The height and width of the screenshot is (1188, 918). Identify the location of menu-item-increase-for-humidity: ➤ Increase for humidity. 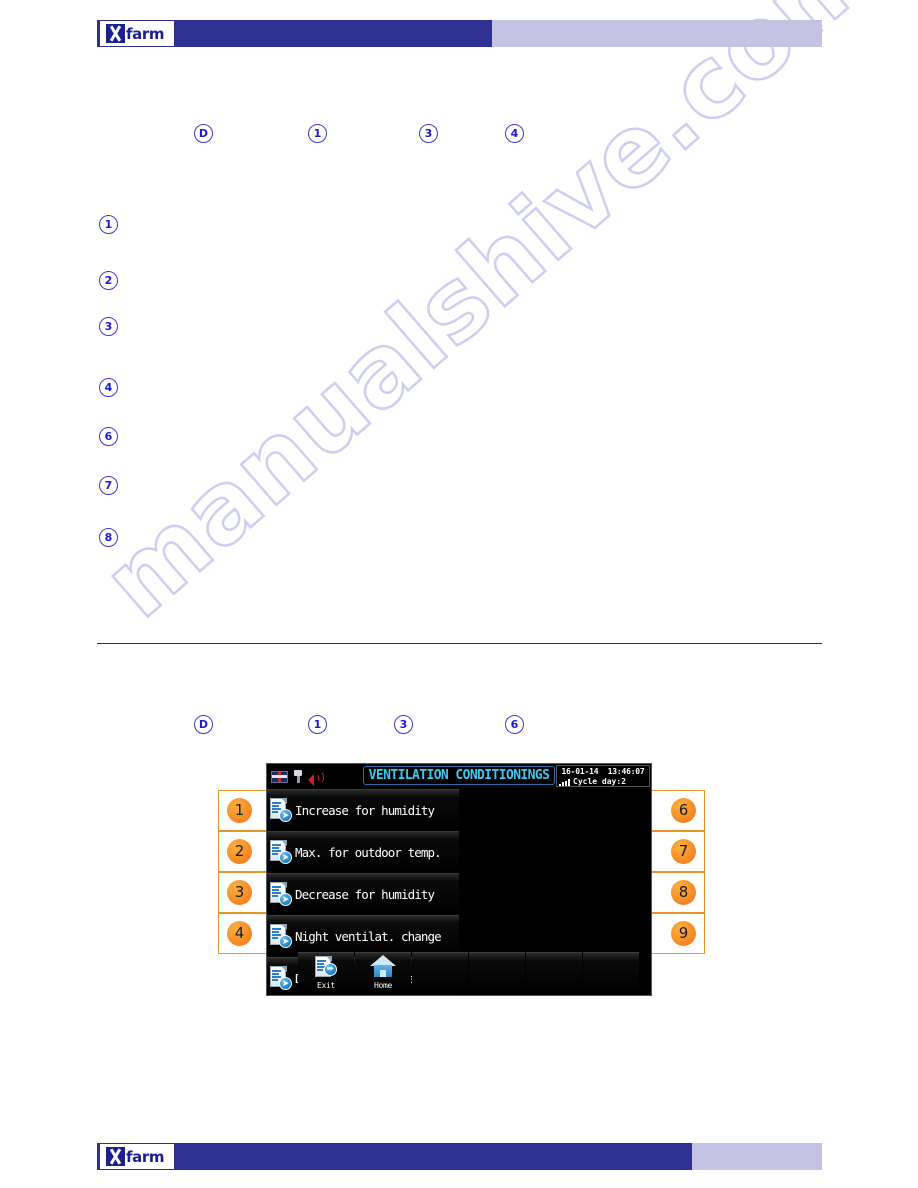
(363, 809).